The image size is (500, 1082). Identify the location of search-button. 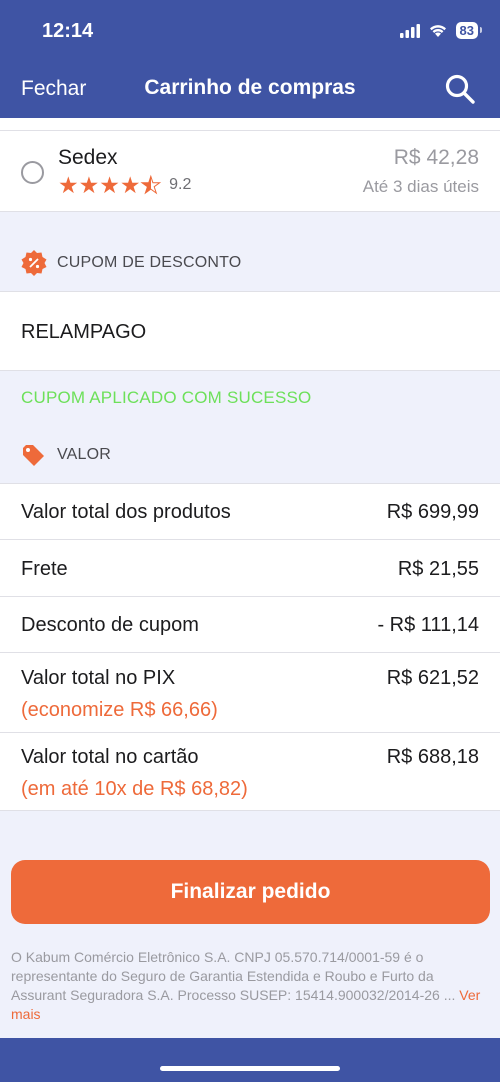
(460, 91).